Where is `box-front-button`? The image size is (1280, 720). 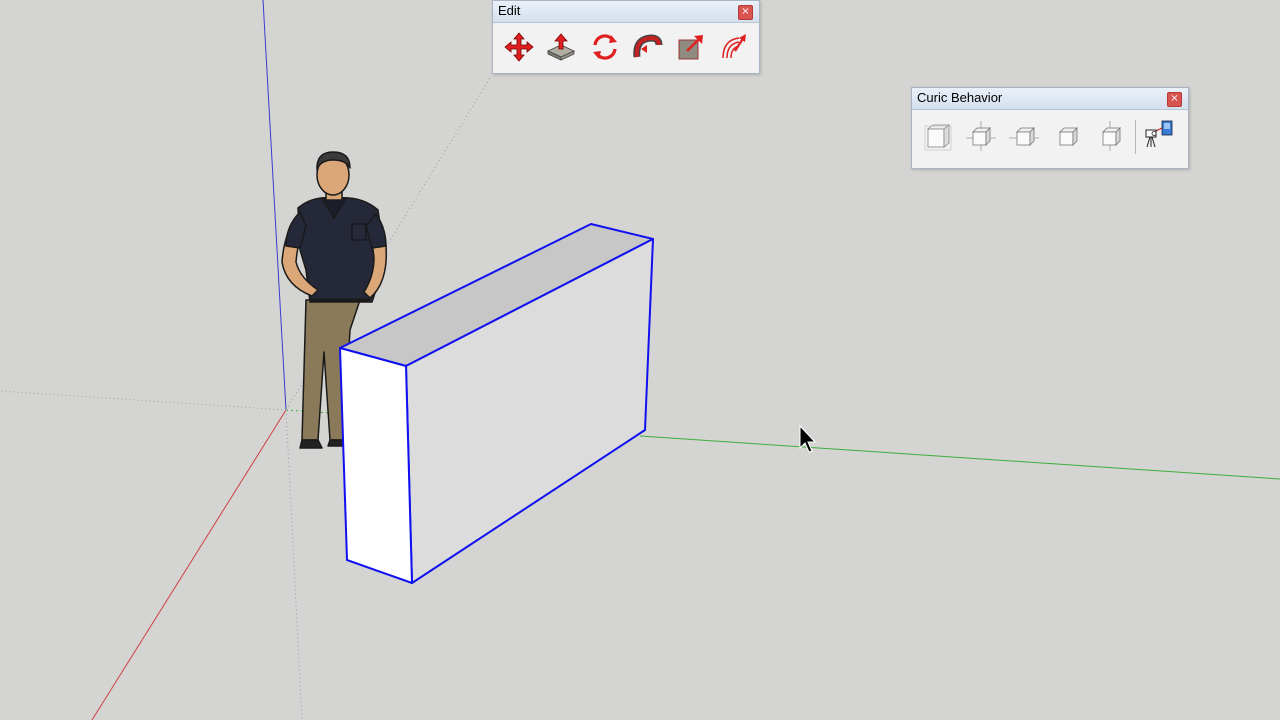
box-front-button is located at coordinates (1067, 136).